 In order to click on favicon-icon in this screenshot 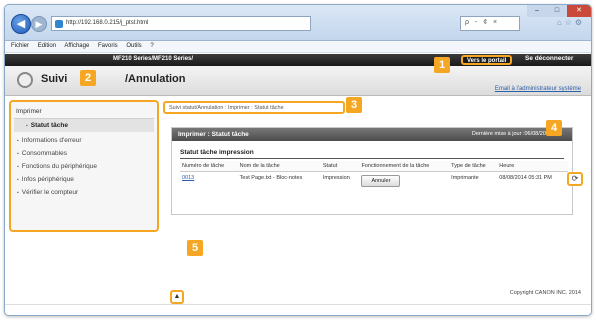, I will do `click(59, 24)`.